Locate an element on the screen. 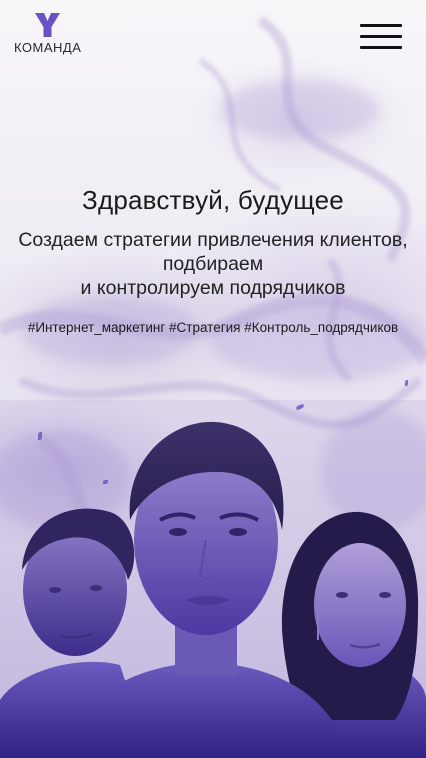  logo: КОМАНДА is located at coordinates (54, 33).